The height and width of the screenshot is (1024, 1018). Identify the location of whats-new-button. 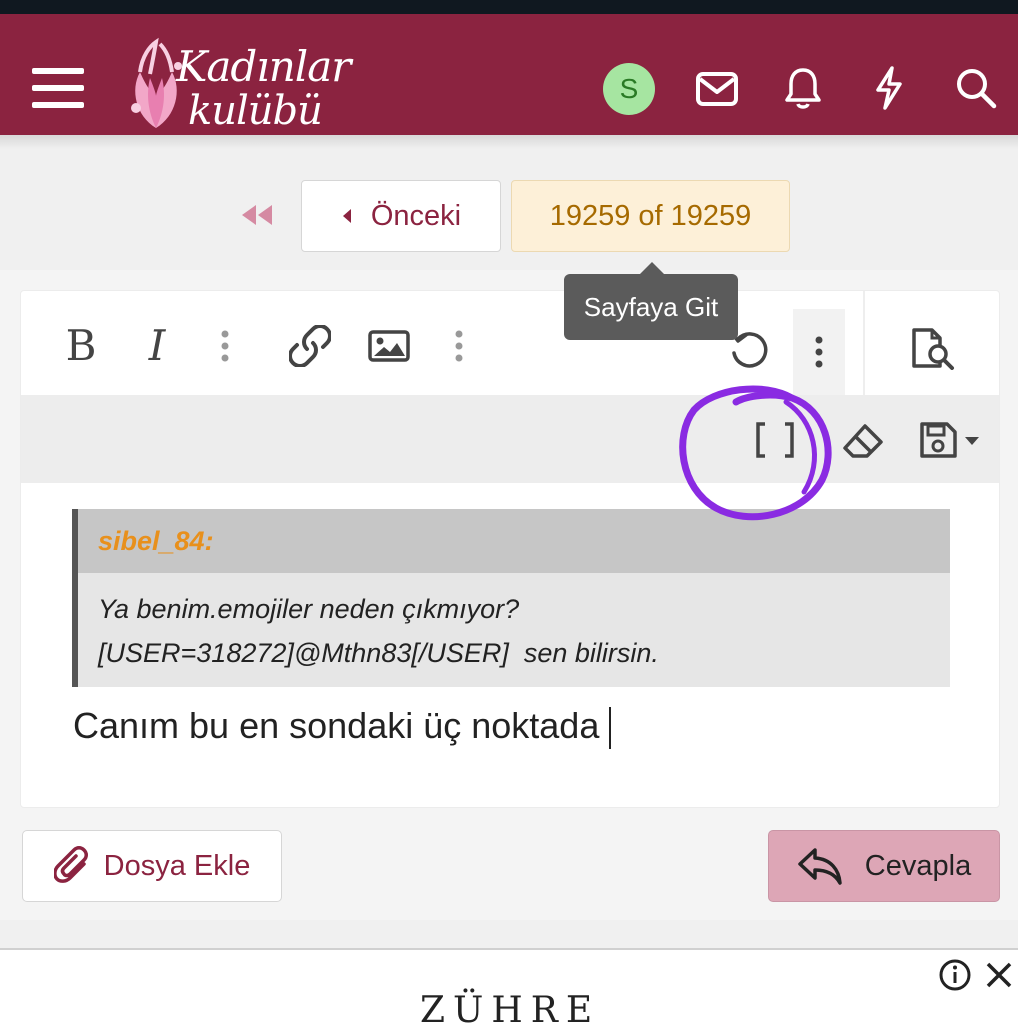
(889, 88).